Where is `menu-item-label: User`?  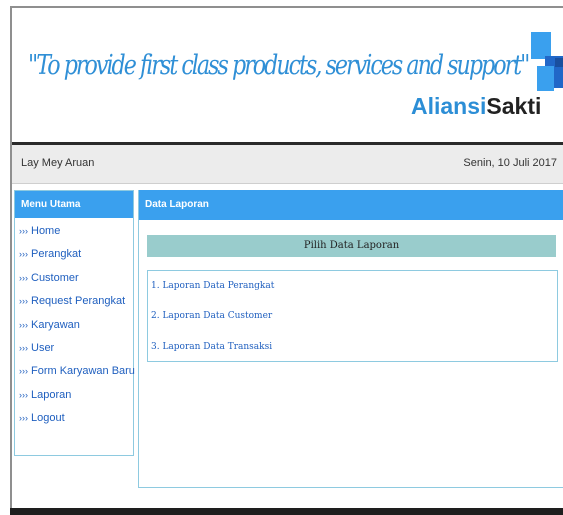 menu-item-label: User is located at coordinates (42, 348).